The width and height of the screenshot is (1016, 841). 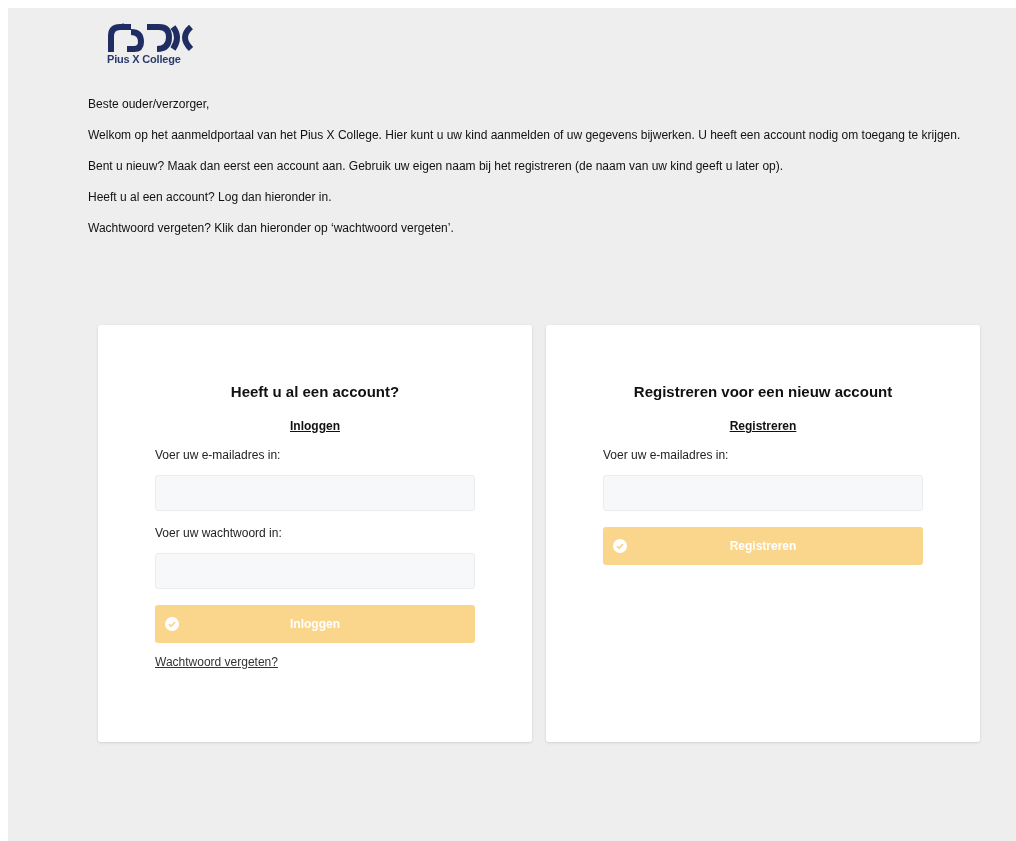 I want to click on intro-paragraph: Wachtwoord vergeten? Klik dan hieronder op ‘wachtwoord vergeten’., so click(x=271, y=228).